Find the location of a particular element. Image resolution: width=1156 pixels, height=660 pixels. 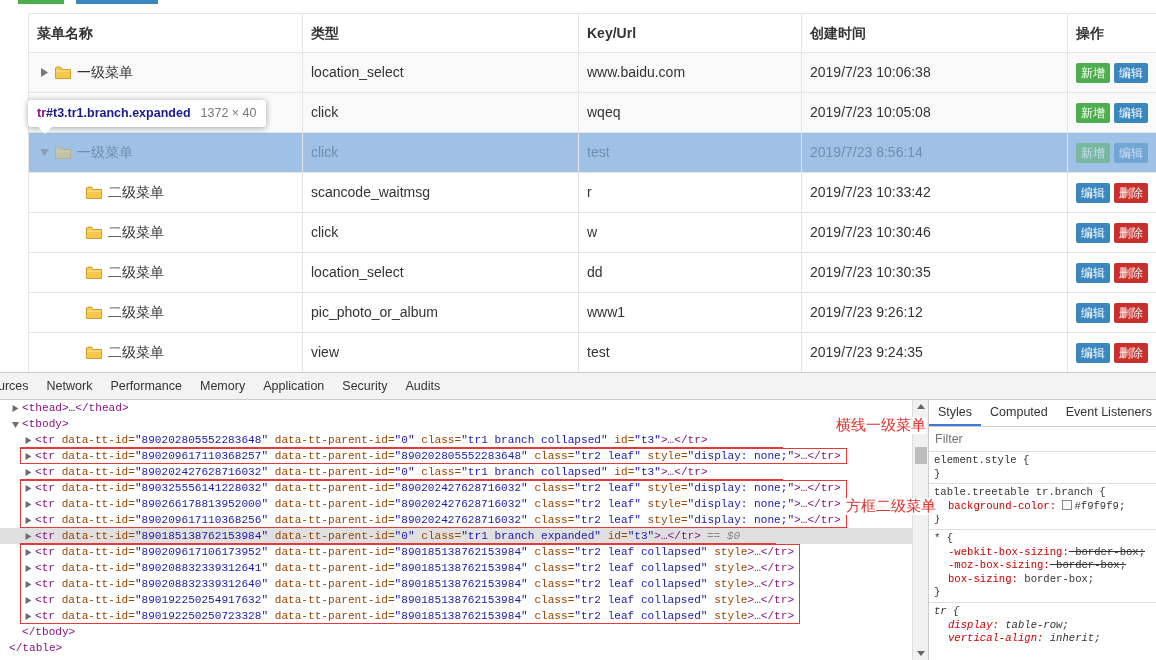

table-cell: 2019/7/23 10:33:42 is located at coordinates (934, 192).